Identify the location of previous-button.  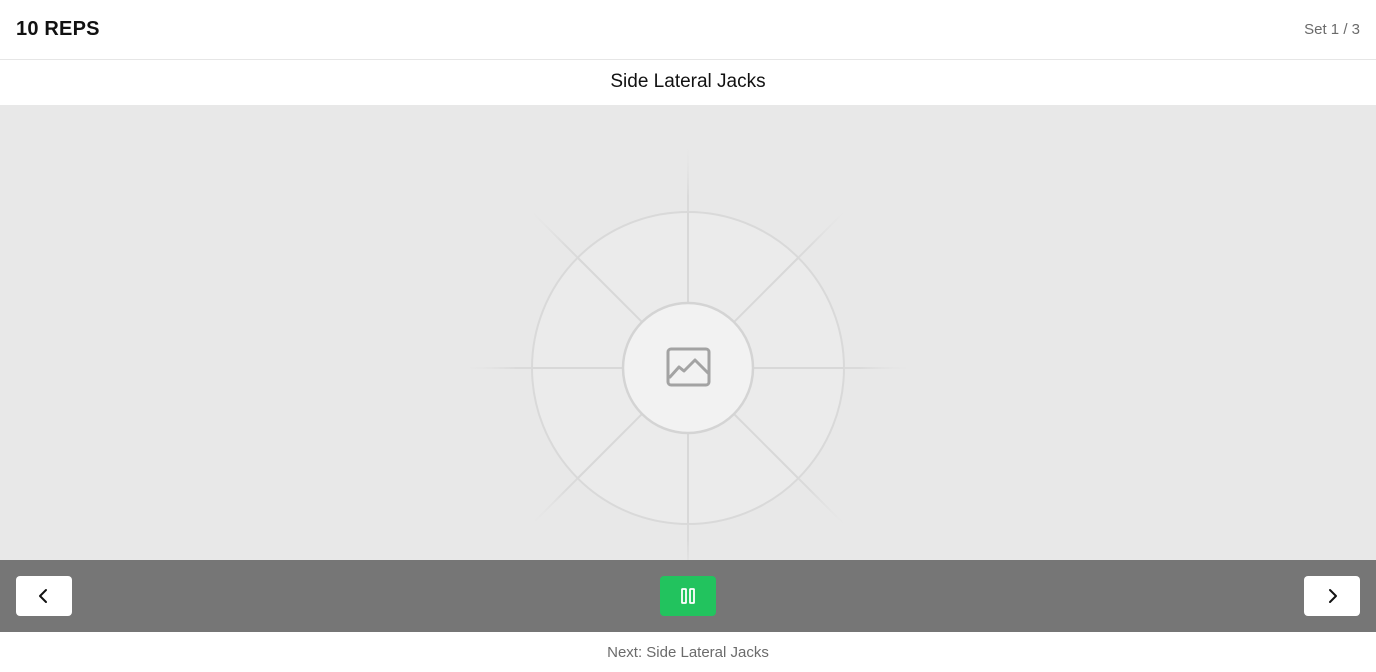
(44, 596).